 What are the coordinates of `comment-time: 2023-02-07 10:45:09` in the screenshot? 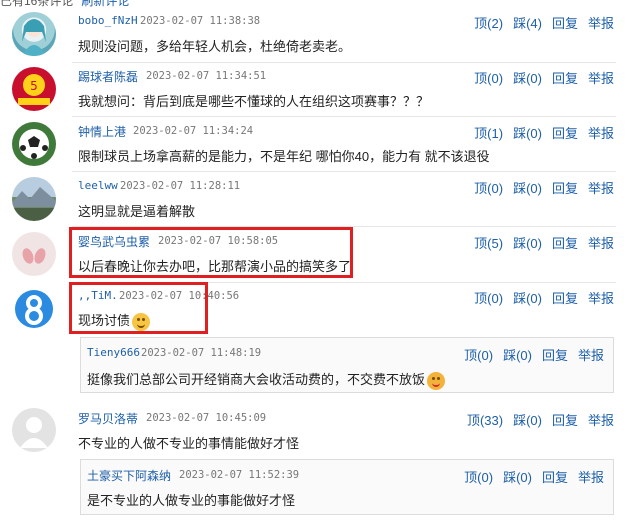 It's located at (206, 418).